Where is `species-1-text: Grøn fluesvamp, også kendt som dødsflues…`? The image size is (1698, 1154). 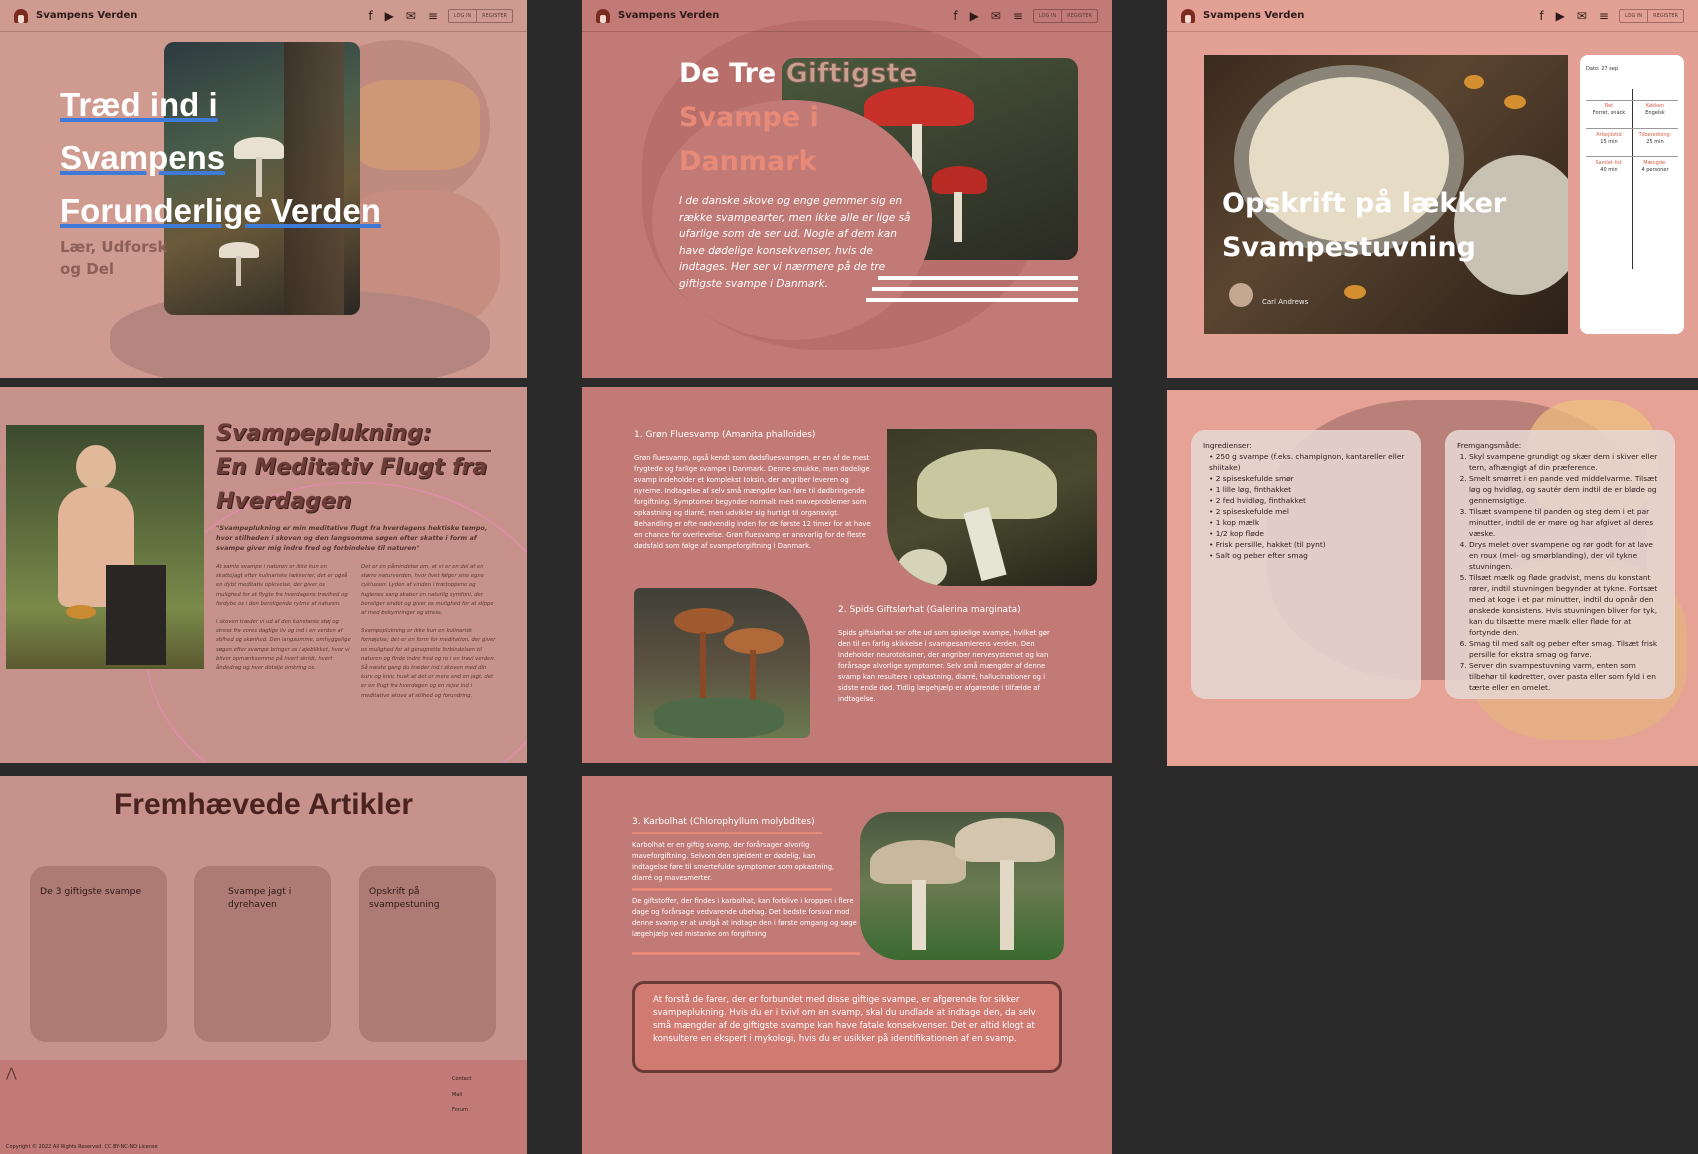
species-1-text: Grøn fluesvamp, også kendt som dødsflues… is located at coordinates (752, 502).